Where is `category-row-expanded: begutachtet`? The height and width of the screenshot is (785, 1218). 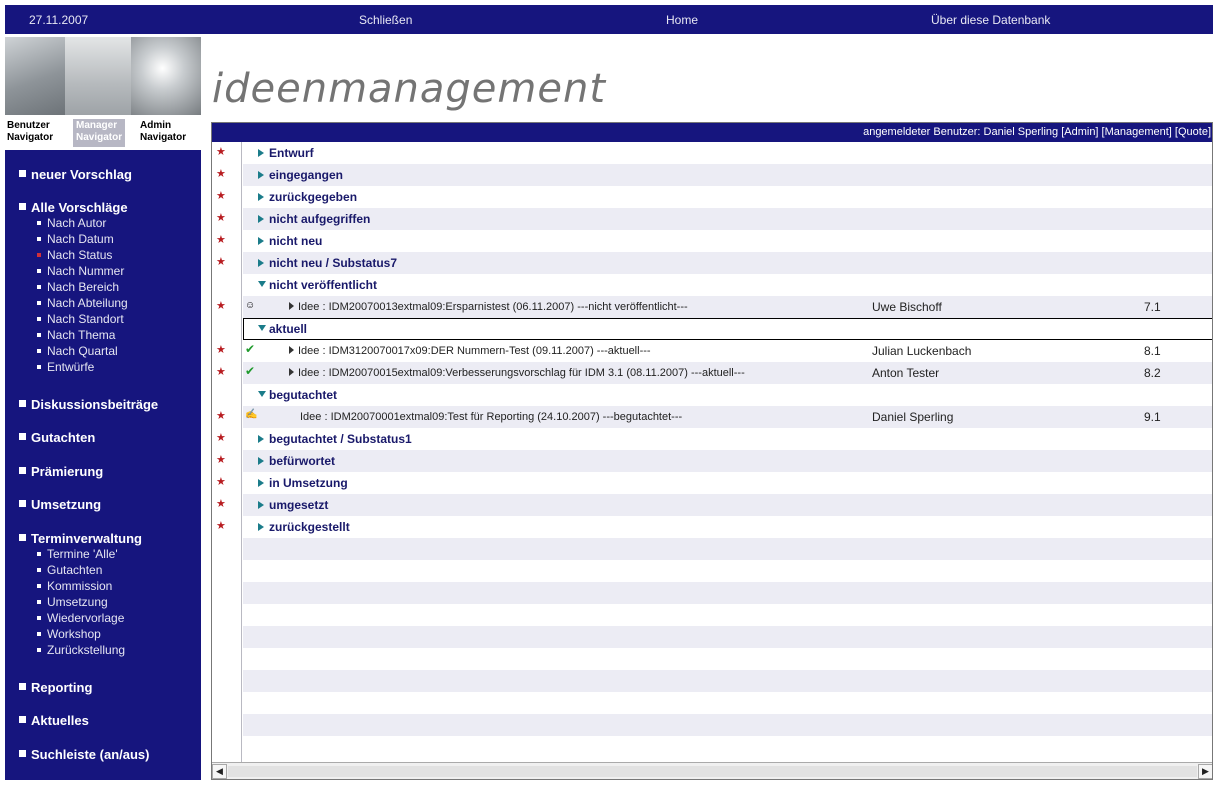
category-row-expanded: begutachtet is located at coordinates (727, 395).